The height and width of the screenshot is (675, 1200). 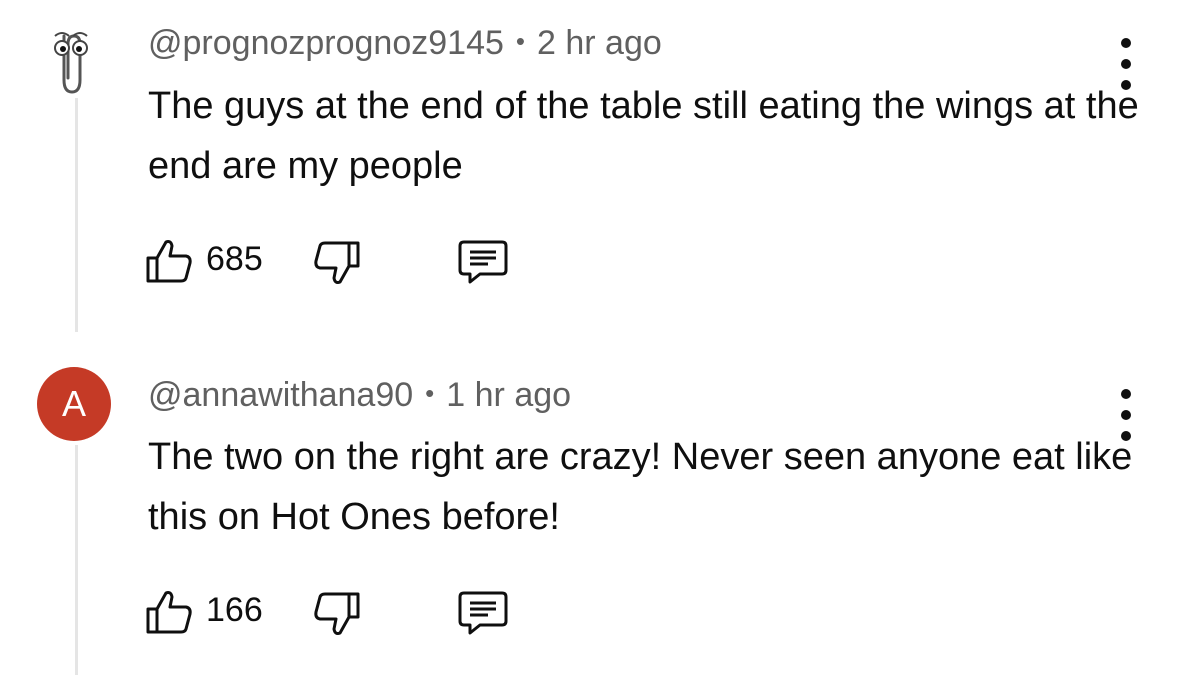 What do you see at coordinates (234, 610) in the screenshot?
I see `like-count: 166` at bounding box center [234, 610].